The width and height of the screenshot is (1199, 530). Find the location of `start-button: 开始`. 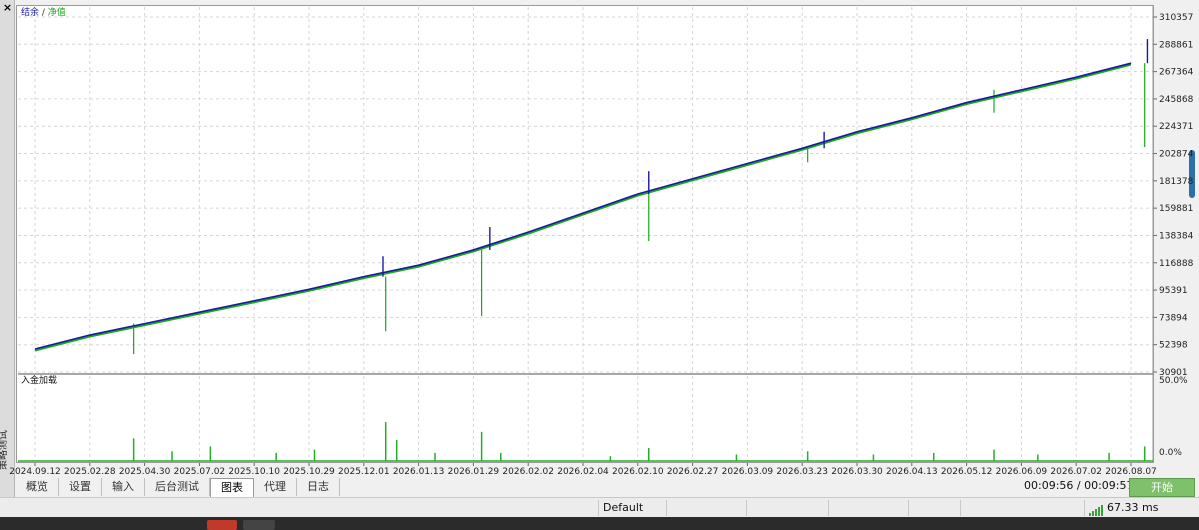

start-button: 开始 is located at coordinates (1162, 487).